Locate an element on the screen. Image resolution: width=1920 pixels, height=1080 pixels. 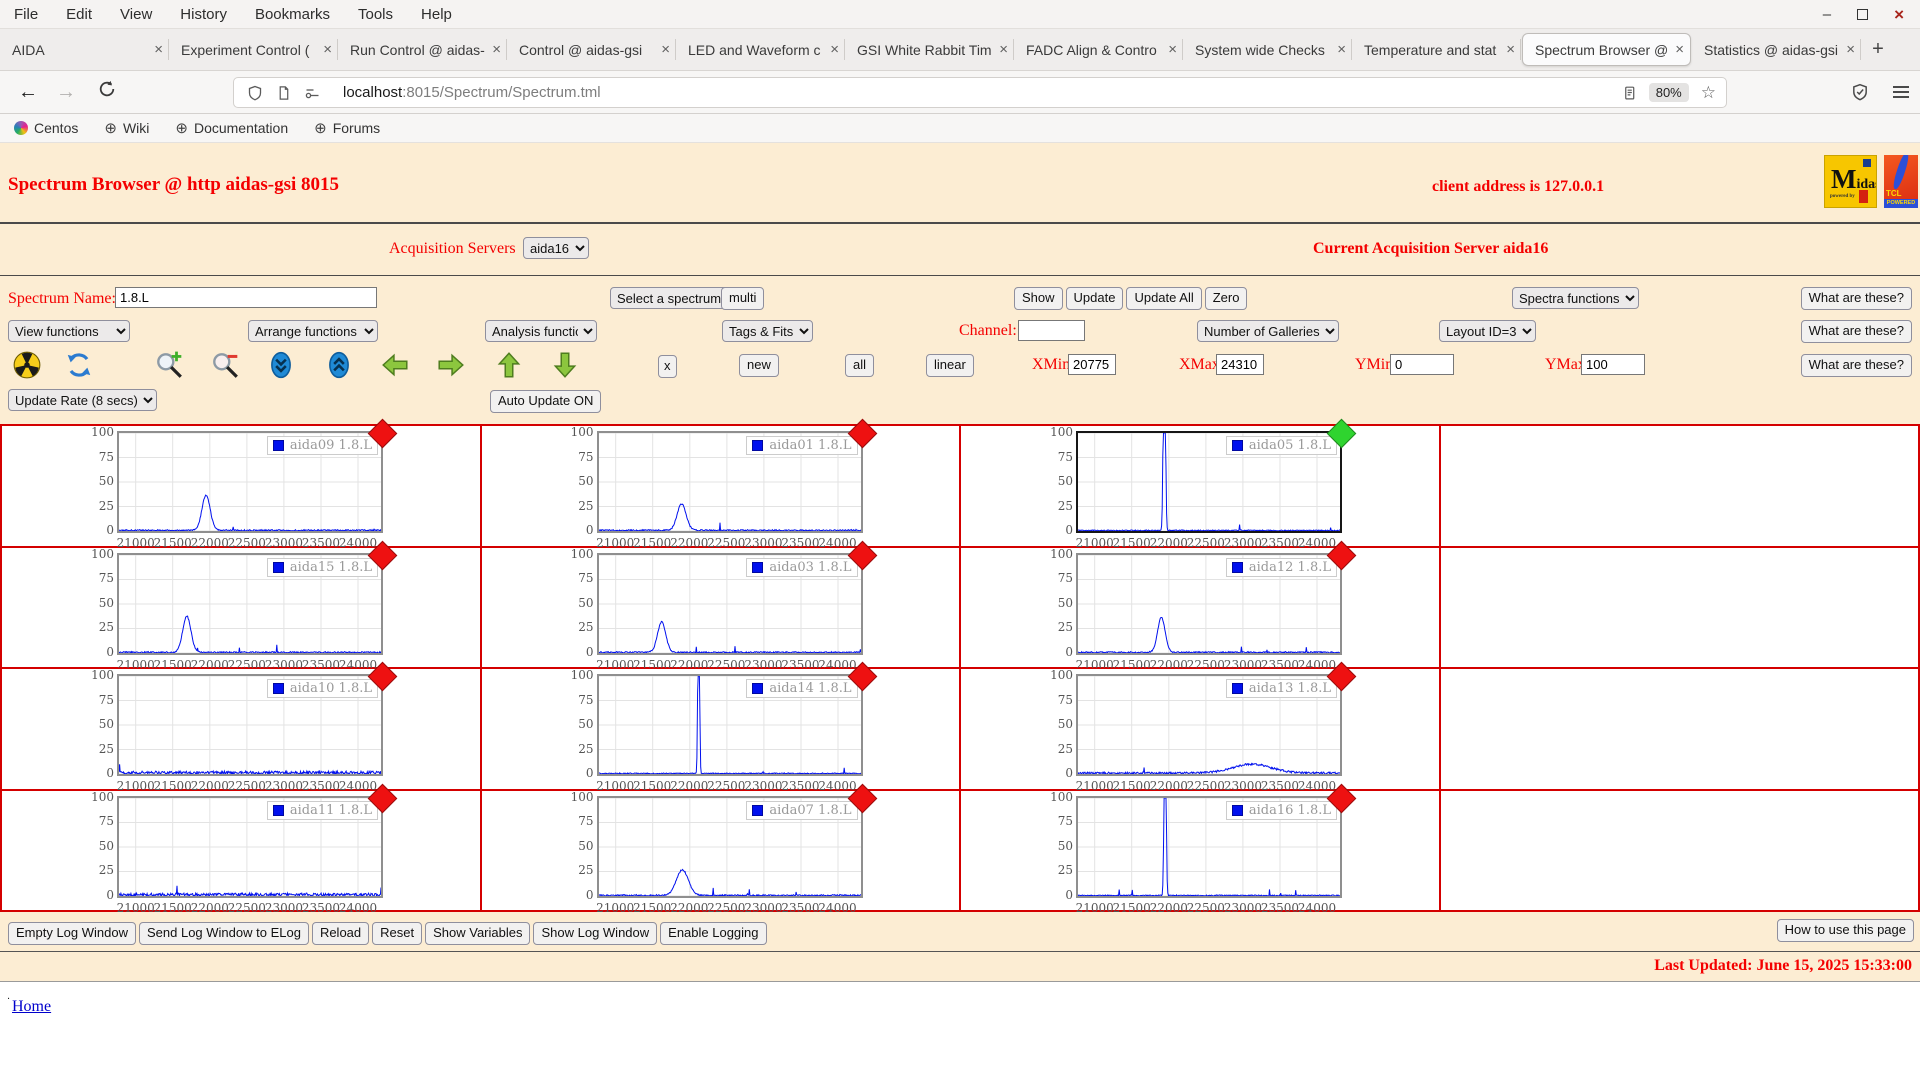
arrow-down-icon is located at coordinates (565, 365).